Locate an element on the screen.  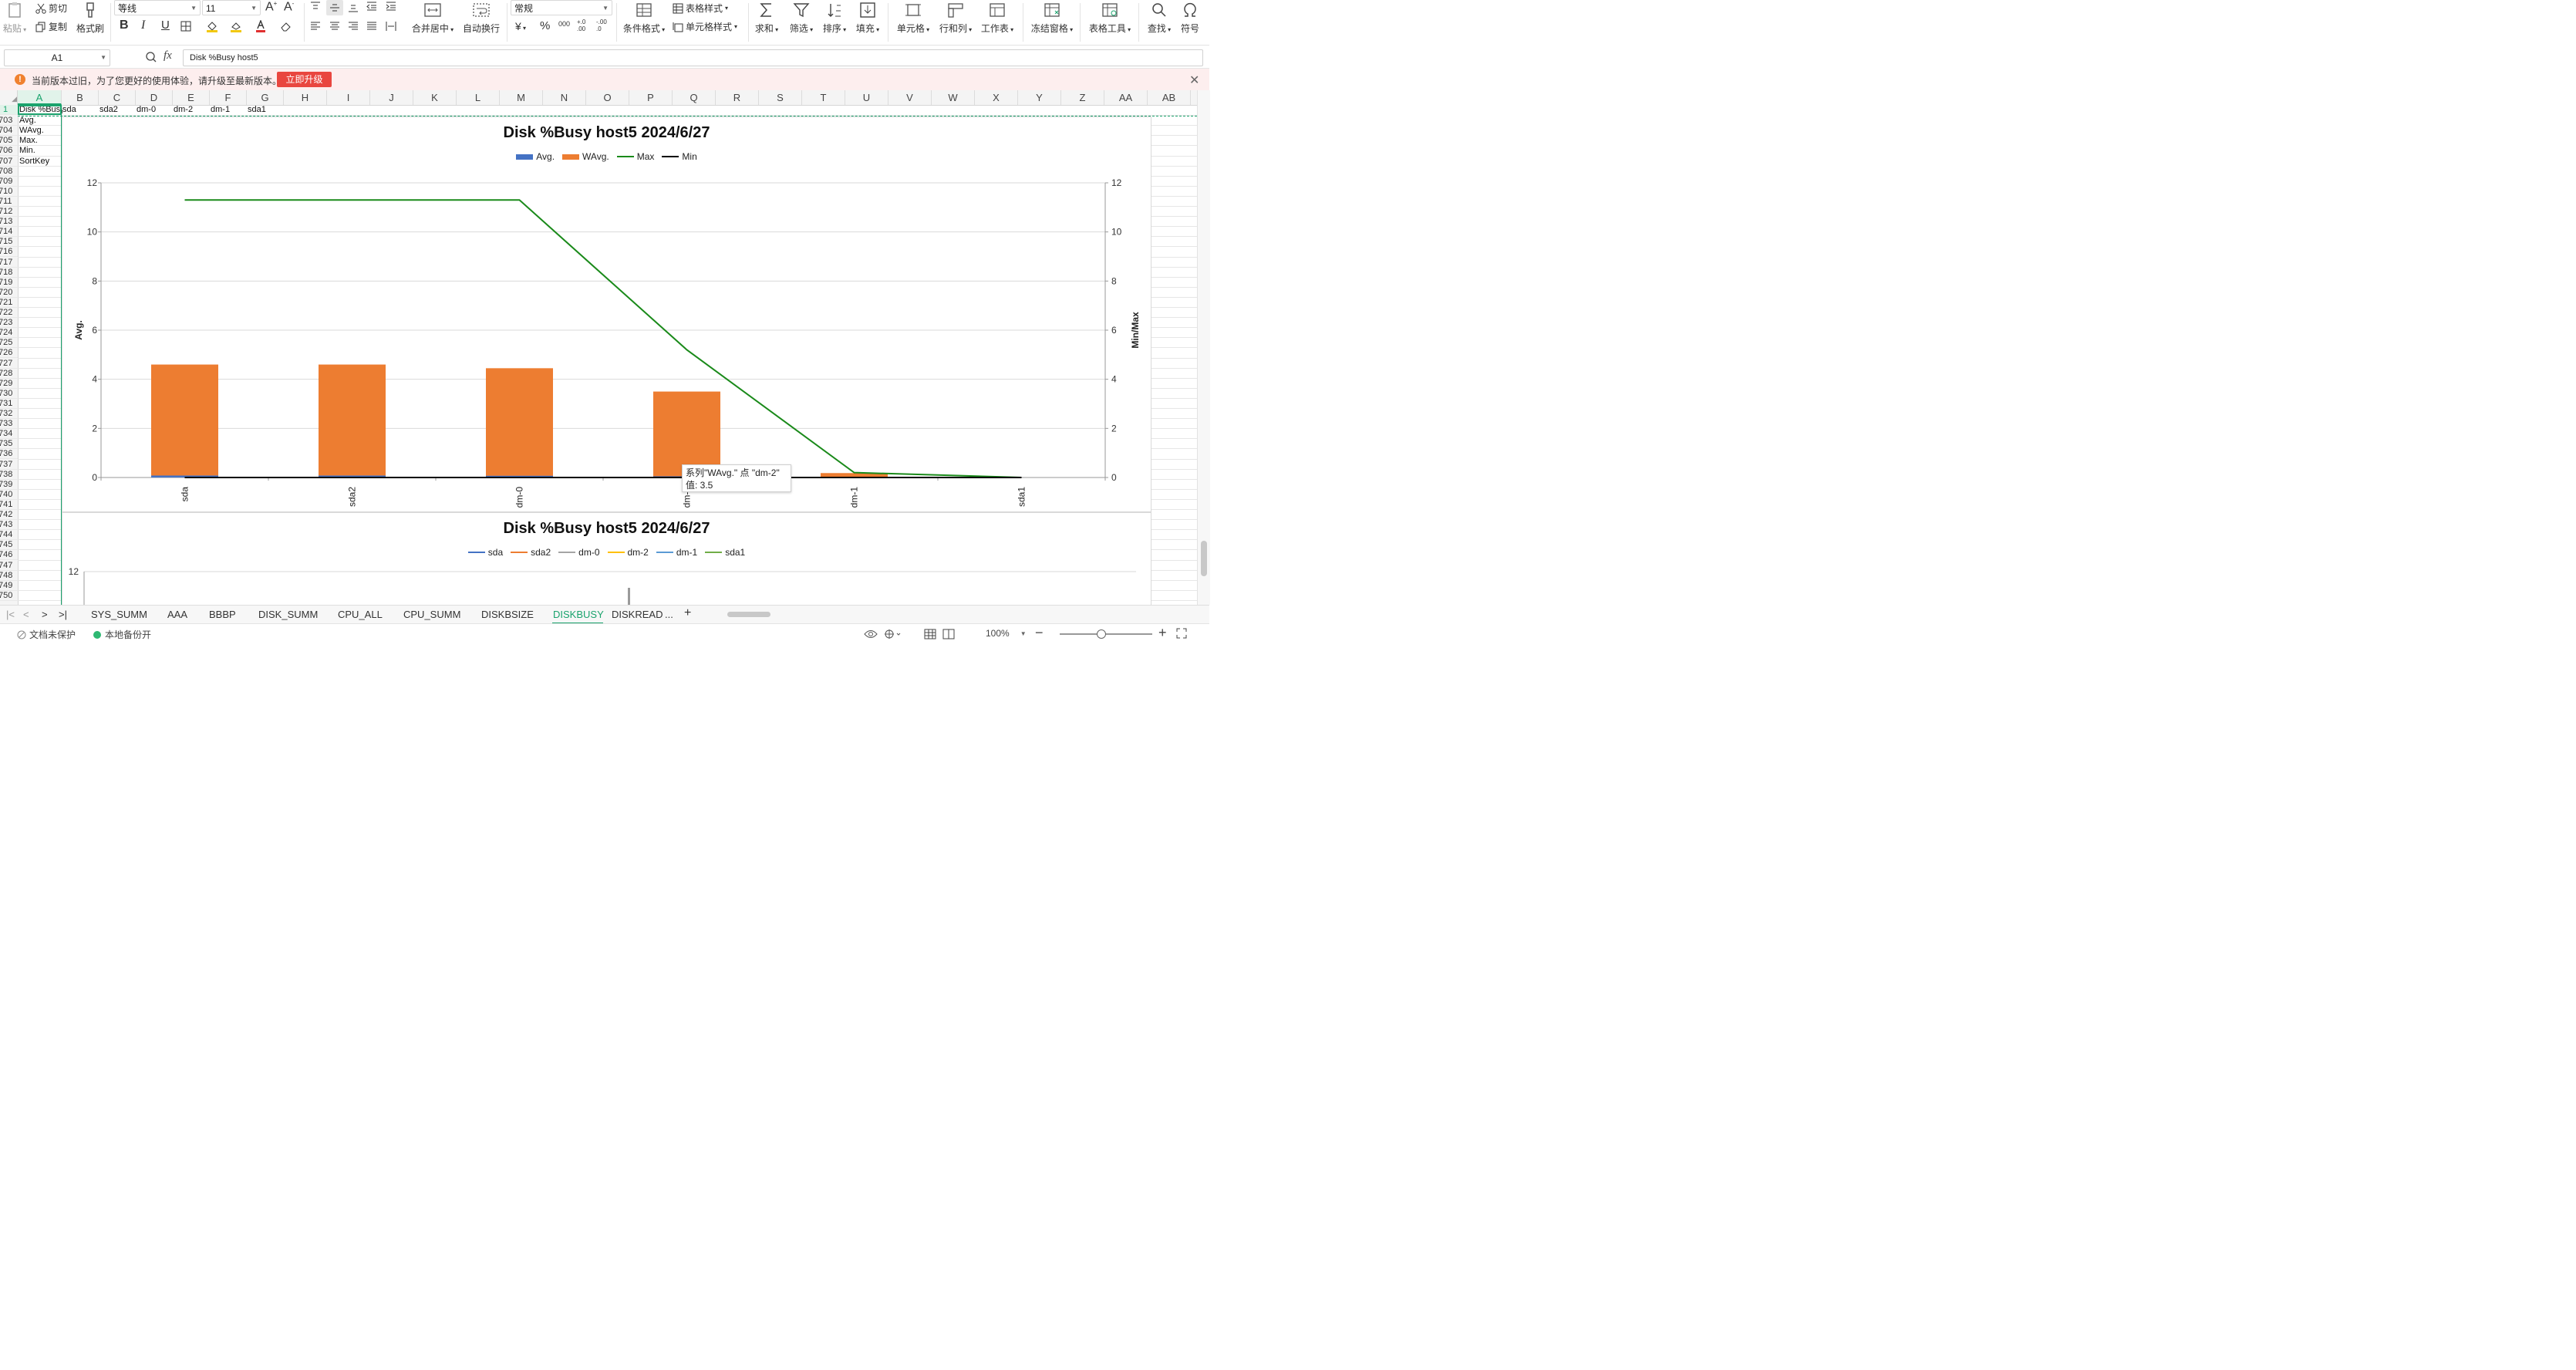
protect-status: 文档未保护 is located at coordinates (46, 634).